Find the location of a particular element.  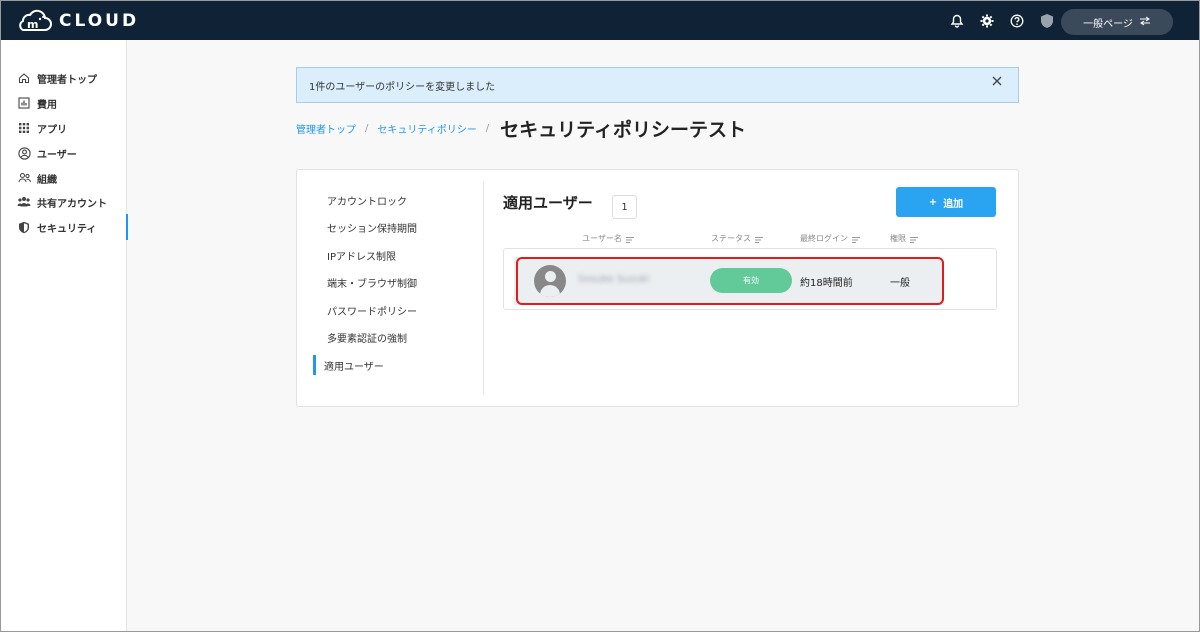

submenu-item-device-browser: 端末・ブラウザ制御 is located at coordinates (398, 282).